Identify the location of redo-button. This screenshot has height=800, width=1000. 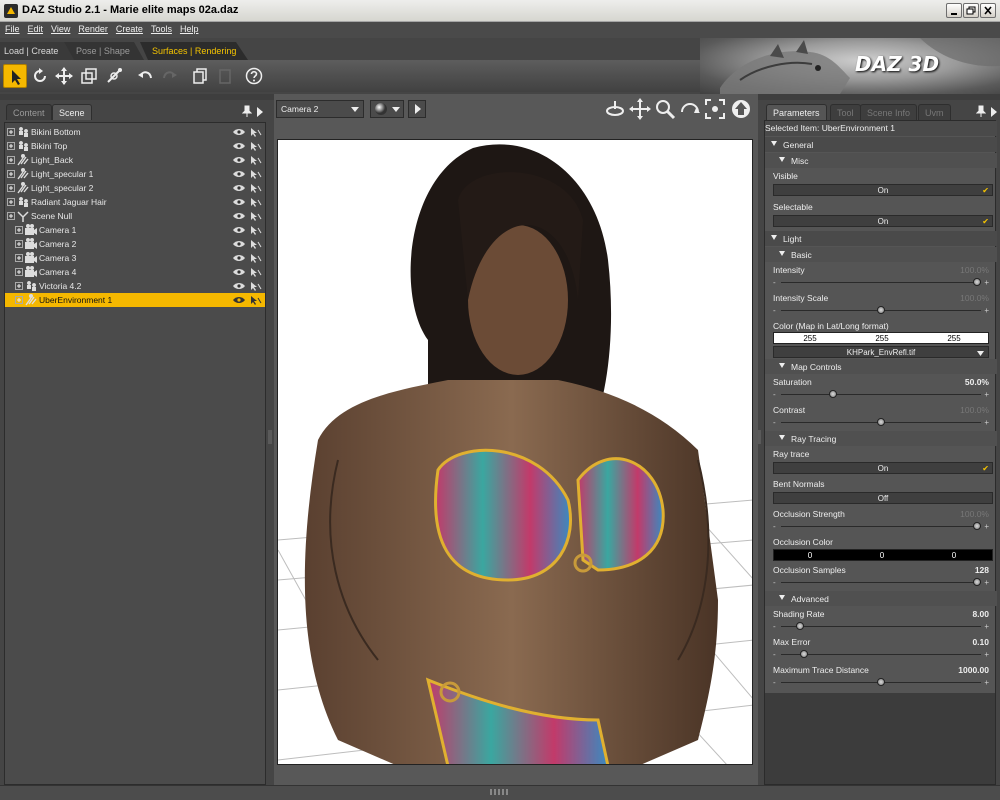
(170, 76).